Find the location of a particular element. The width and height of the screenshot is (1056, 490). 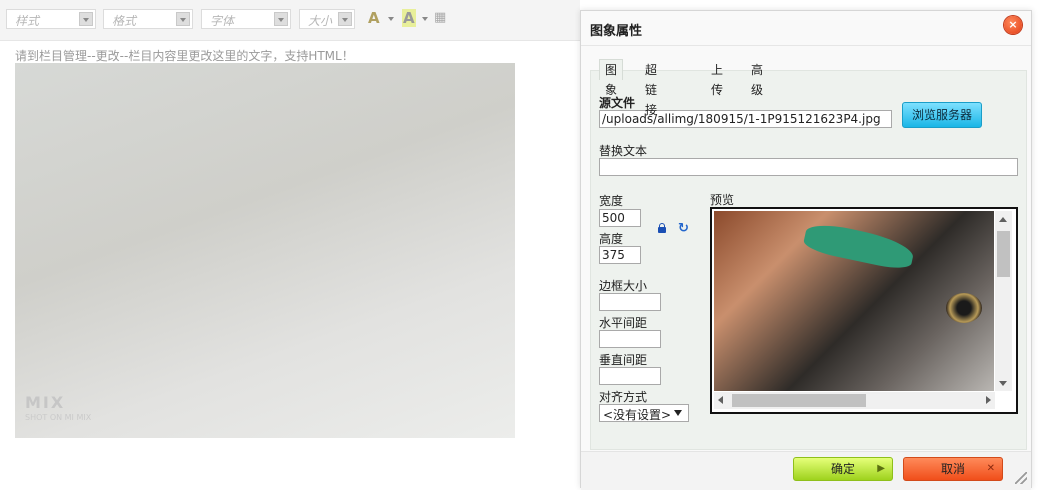

height-label: 高度 is located at coordinates (611, 239).